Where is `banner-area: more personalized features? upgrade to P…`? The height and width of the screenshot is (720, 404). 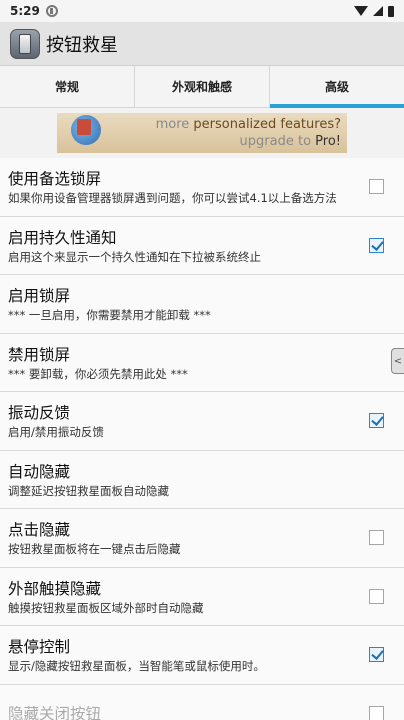 banner-area: more personalized features? upgrade to P… is located at coordinates (202, 133).